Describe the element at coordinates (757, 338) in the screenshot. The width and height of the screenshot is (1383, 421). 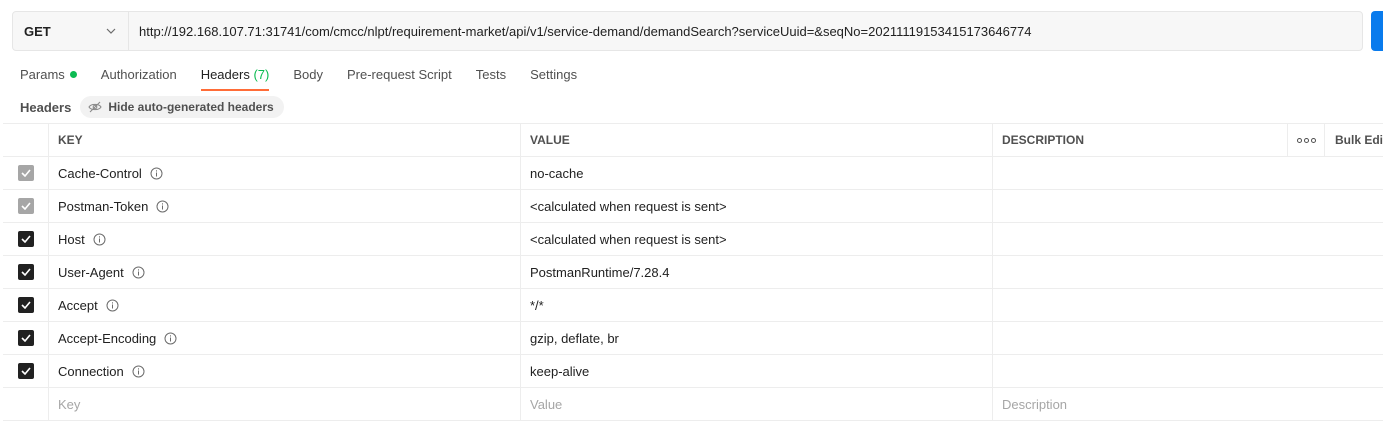
I see `header-value: gzip, deflate, br` at that location.